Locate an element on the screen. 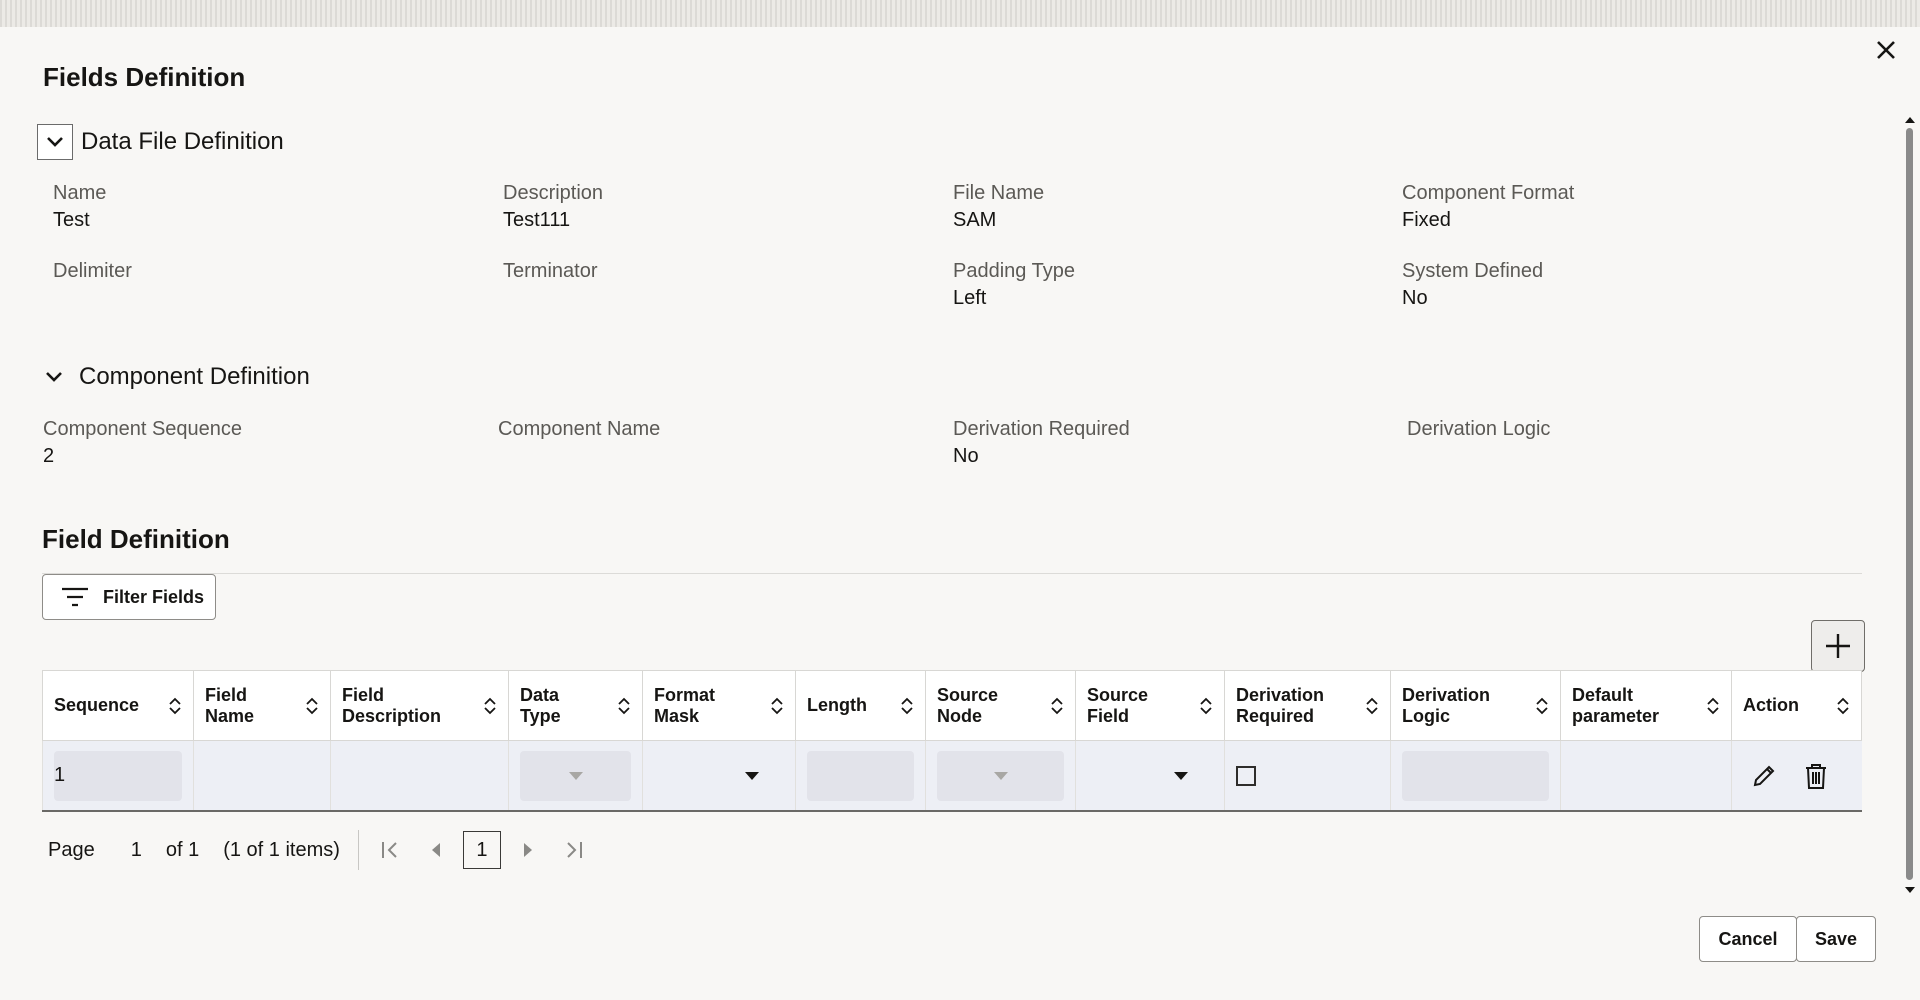  items-label: (1 of 1 items) is located at coordinates (281, 849).